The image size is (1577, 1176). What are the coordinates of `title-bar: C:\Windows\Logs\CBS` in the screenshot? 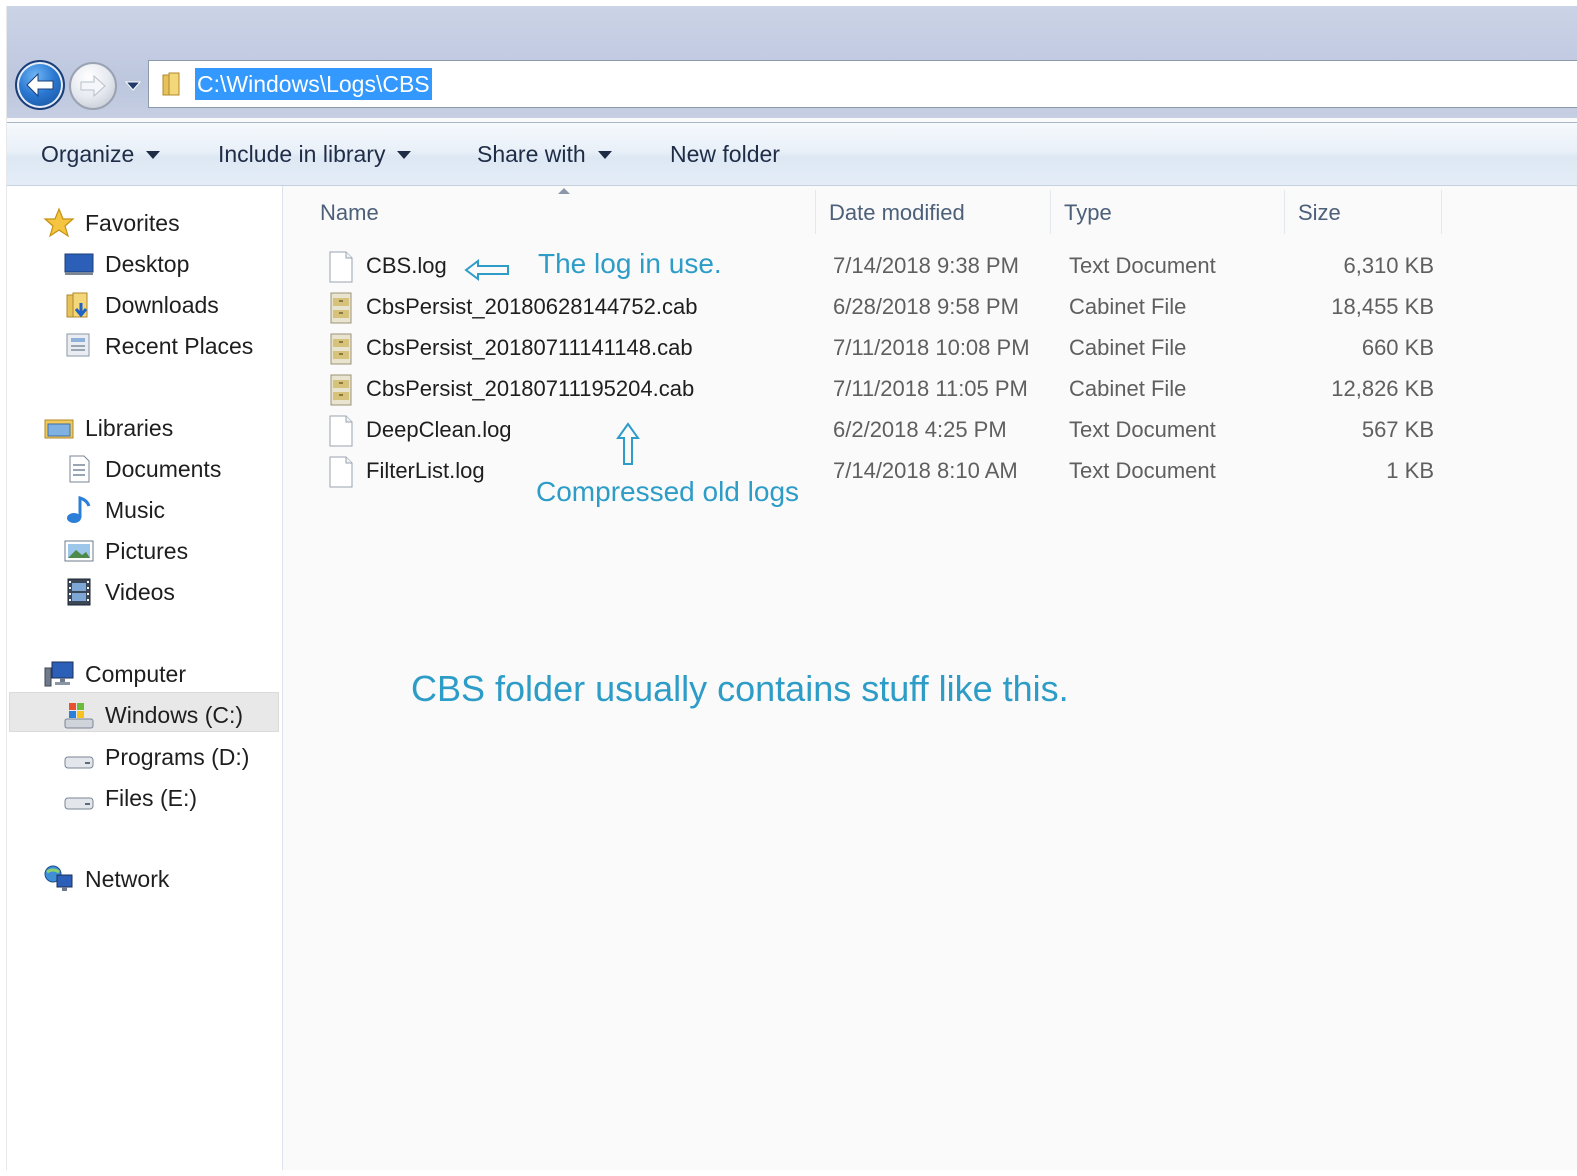 It's located at (792, 62).